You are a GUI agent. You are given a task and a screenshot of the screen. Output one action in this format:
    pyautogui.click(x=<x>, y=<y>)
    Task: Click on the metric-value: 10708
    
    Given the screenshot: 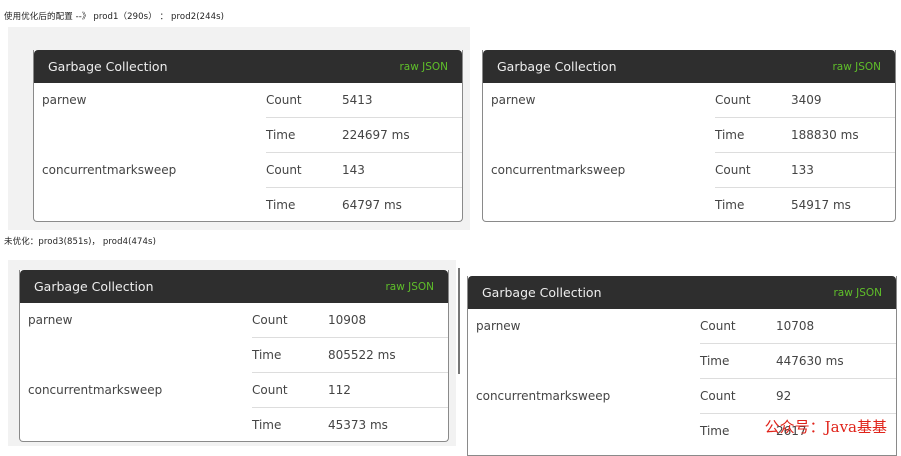 What is the action you would take?
    pyautogui.click(x=836, y=326)
    